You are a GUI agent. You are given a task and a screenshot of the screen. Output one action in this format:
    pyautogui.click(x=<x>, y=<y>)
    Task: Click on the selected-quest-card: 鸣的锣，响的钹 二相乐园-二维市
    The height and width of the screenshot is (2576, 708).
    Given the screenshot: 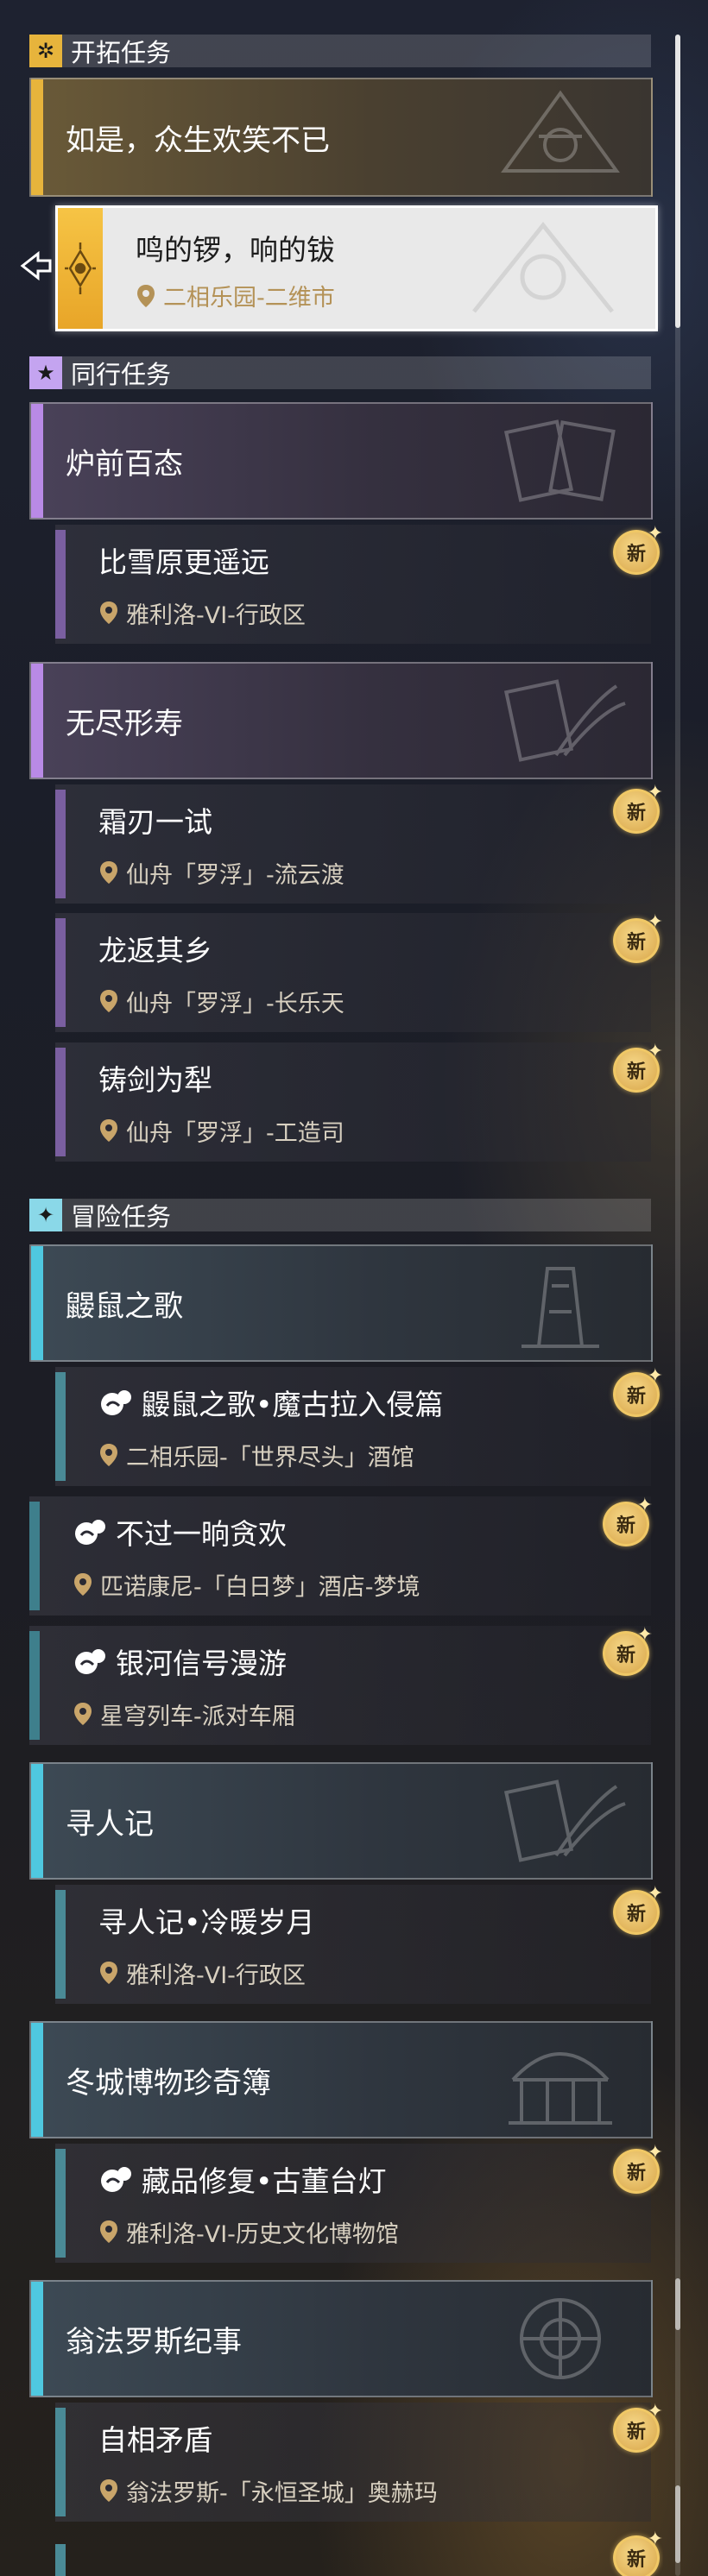 What is the action you would take?
    pyautogui.click(x=357, y=268)
    